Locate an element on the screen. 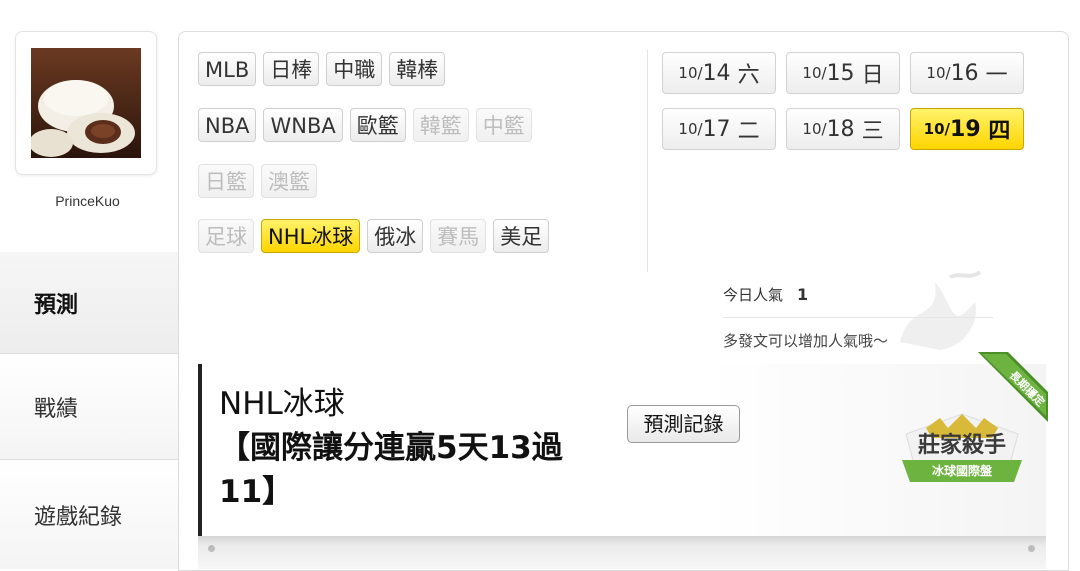 This screenshot has width=1080, height=571. date-1017: 10/17 二 is located at coordinates (719, 129).